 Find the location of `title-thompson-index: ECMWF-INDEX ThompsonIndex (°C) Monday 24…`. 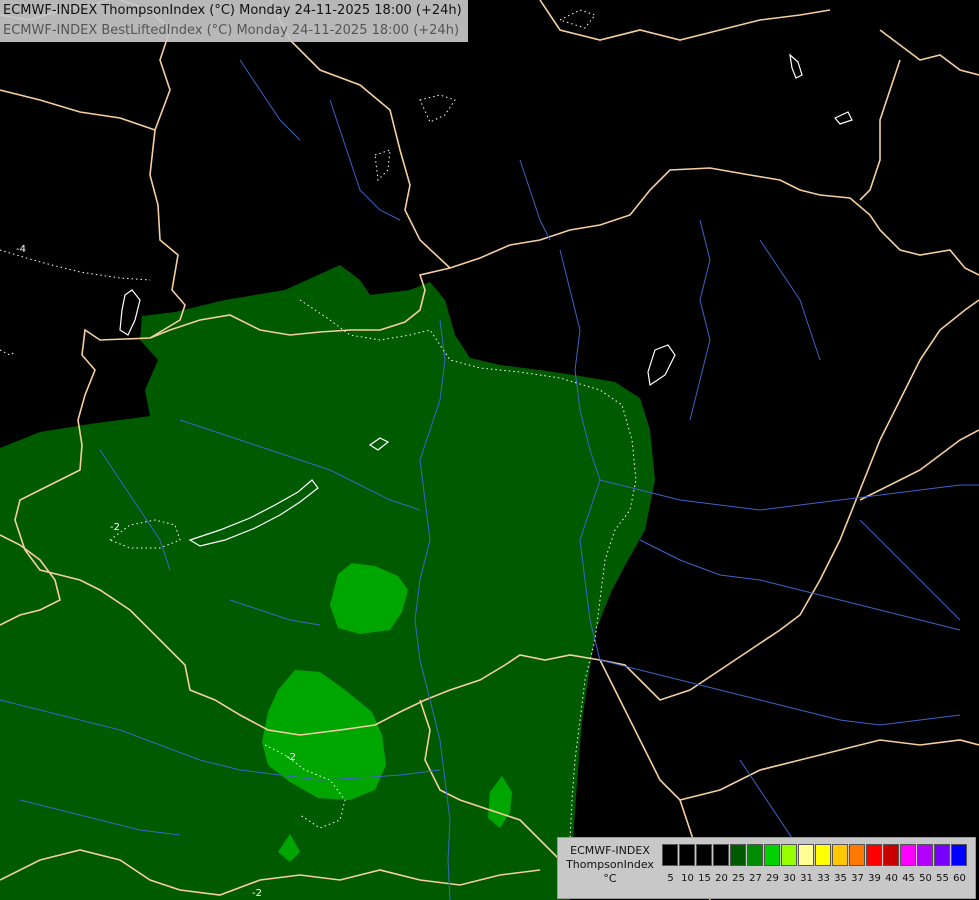

title-thompson-index: ECMWF-INDEX ThompsonIndex (°C) Monday 24… is located at coordinates (232, 10).